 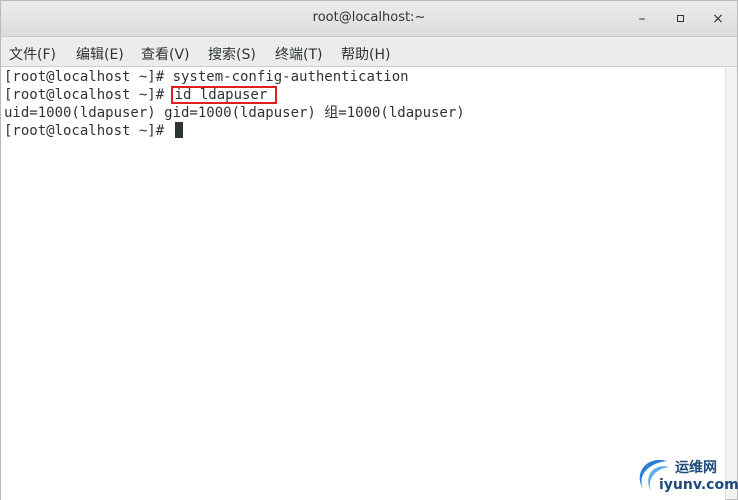 I want to click on highlighted-command: id ldapuser, so click(x=224, y=95).